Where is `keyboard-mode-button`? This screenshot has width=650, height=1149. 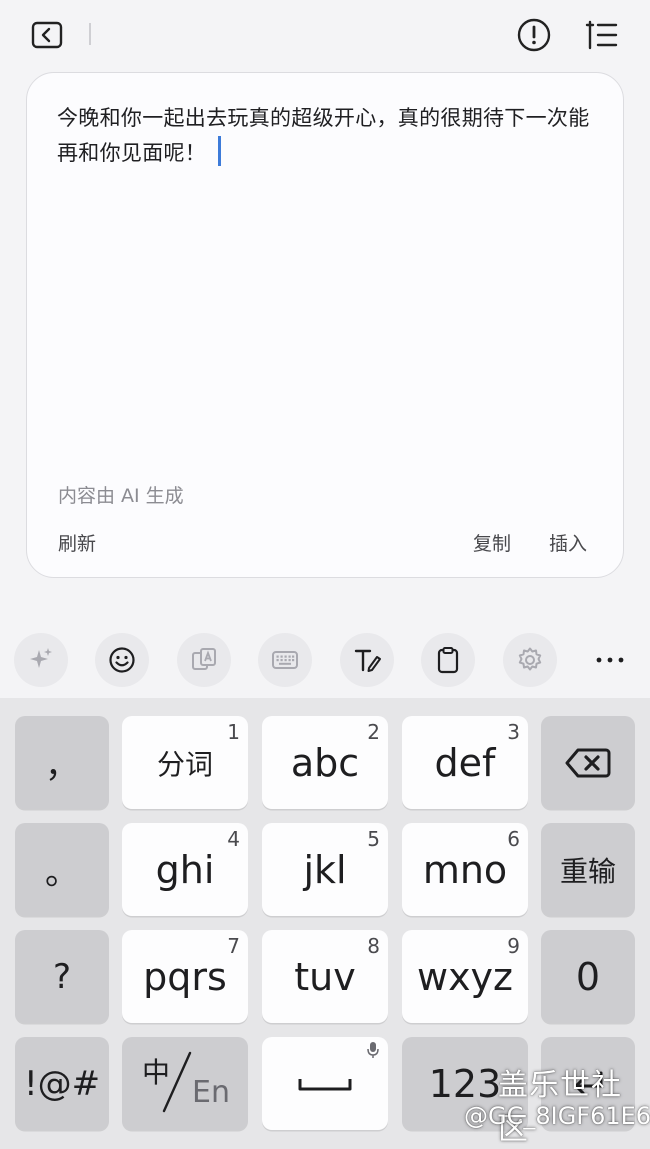
keyboard-mode-button is located at coordinates (285, 660).